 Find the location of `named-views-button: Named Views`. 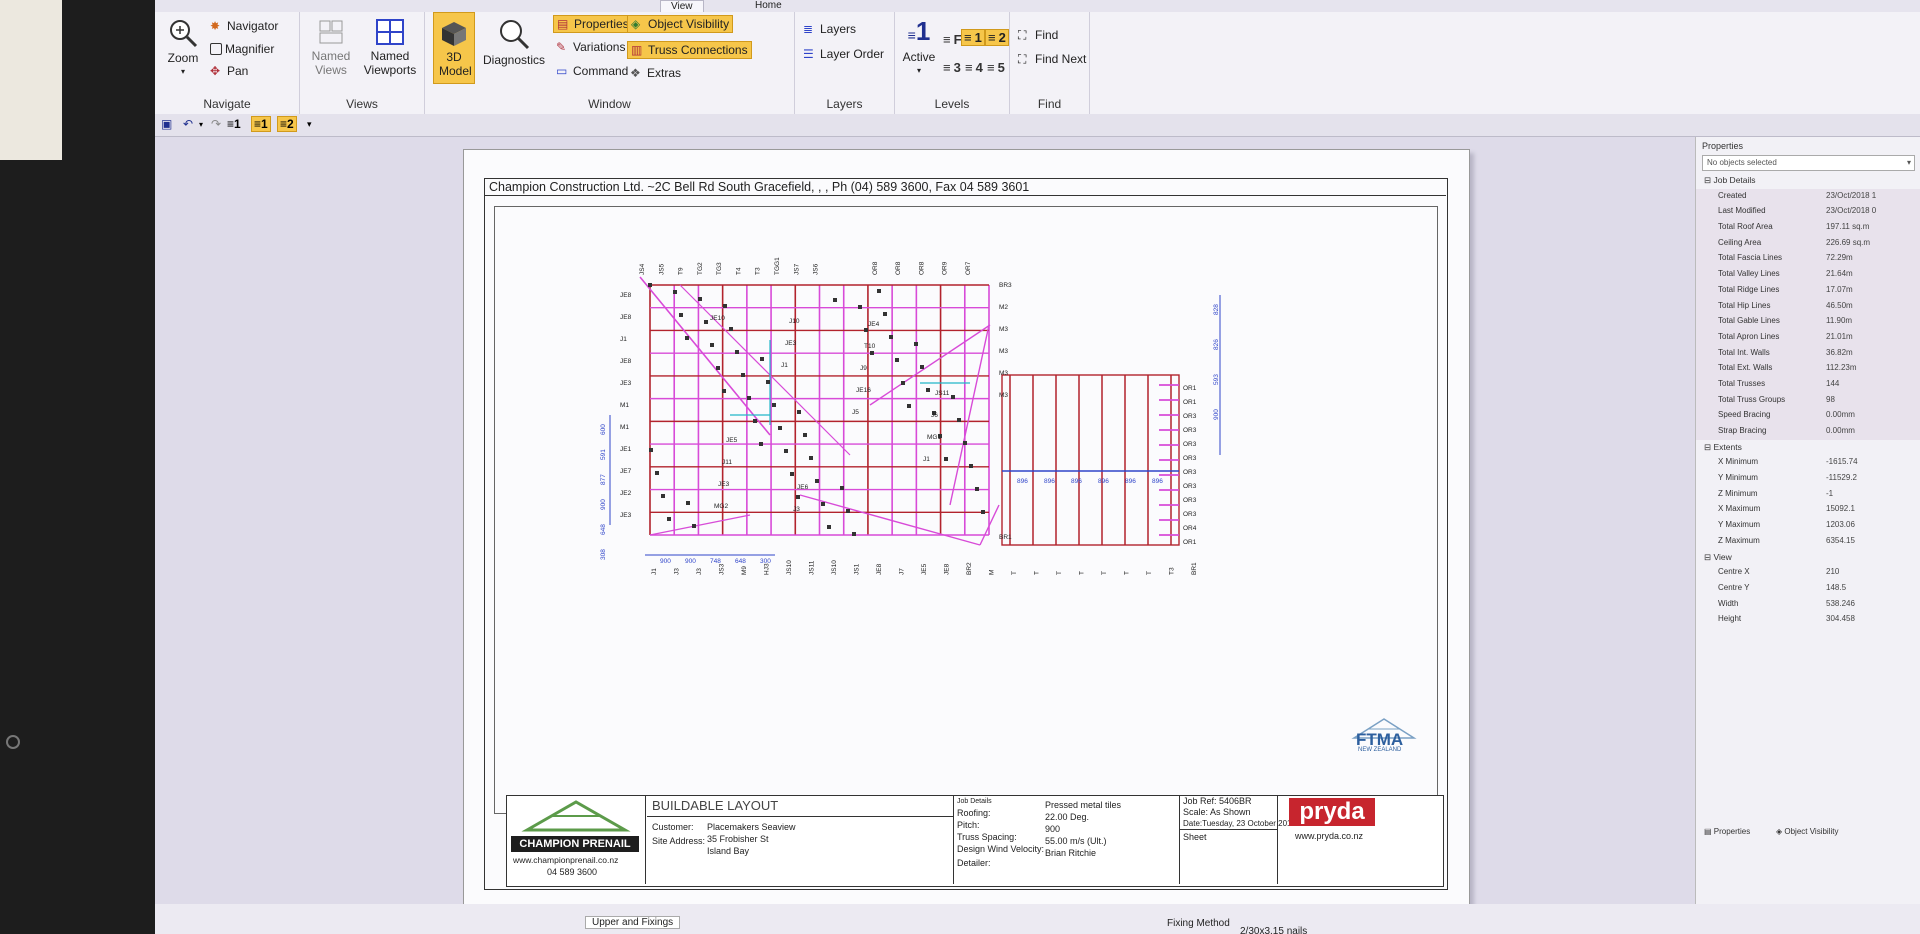

named-views-button: Named Views is located at coordinates (331, 47).